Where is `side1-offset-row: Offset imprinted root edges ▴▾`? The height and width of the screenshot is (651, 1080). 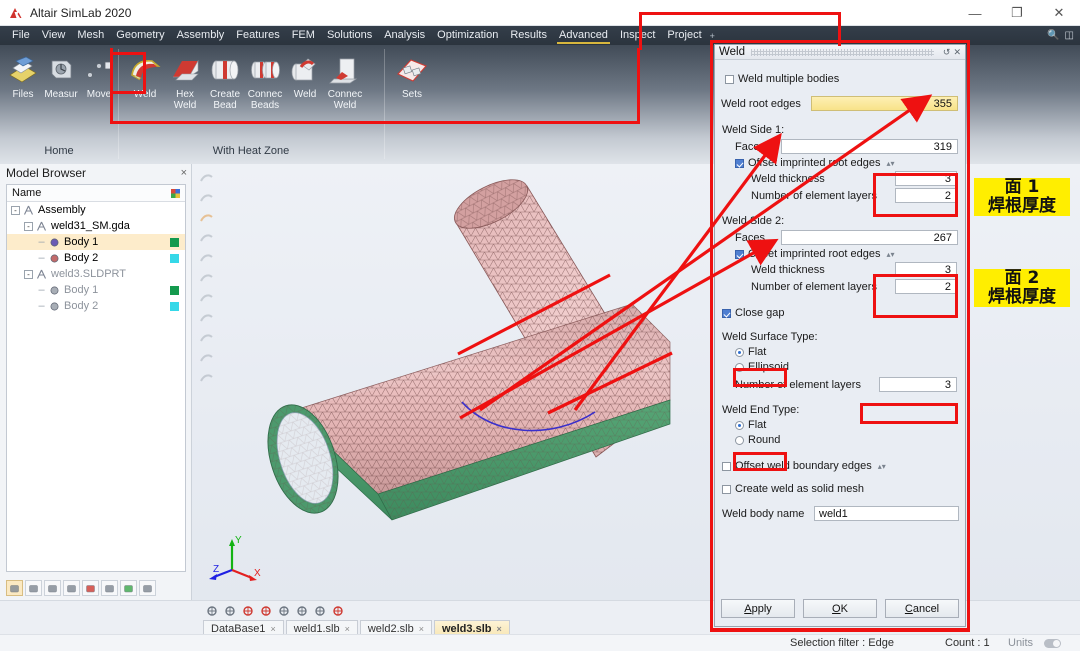 side1-offset-row: Offset imprinted root edges ▴▾ is located at coordinates (847, 163).